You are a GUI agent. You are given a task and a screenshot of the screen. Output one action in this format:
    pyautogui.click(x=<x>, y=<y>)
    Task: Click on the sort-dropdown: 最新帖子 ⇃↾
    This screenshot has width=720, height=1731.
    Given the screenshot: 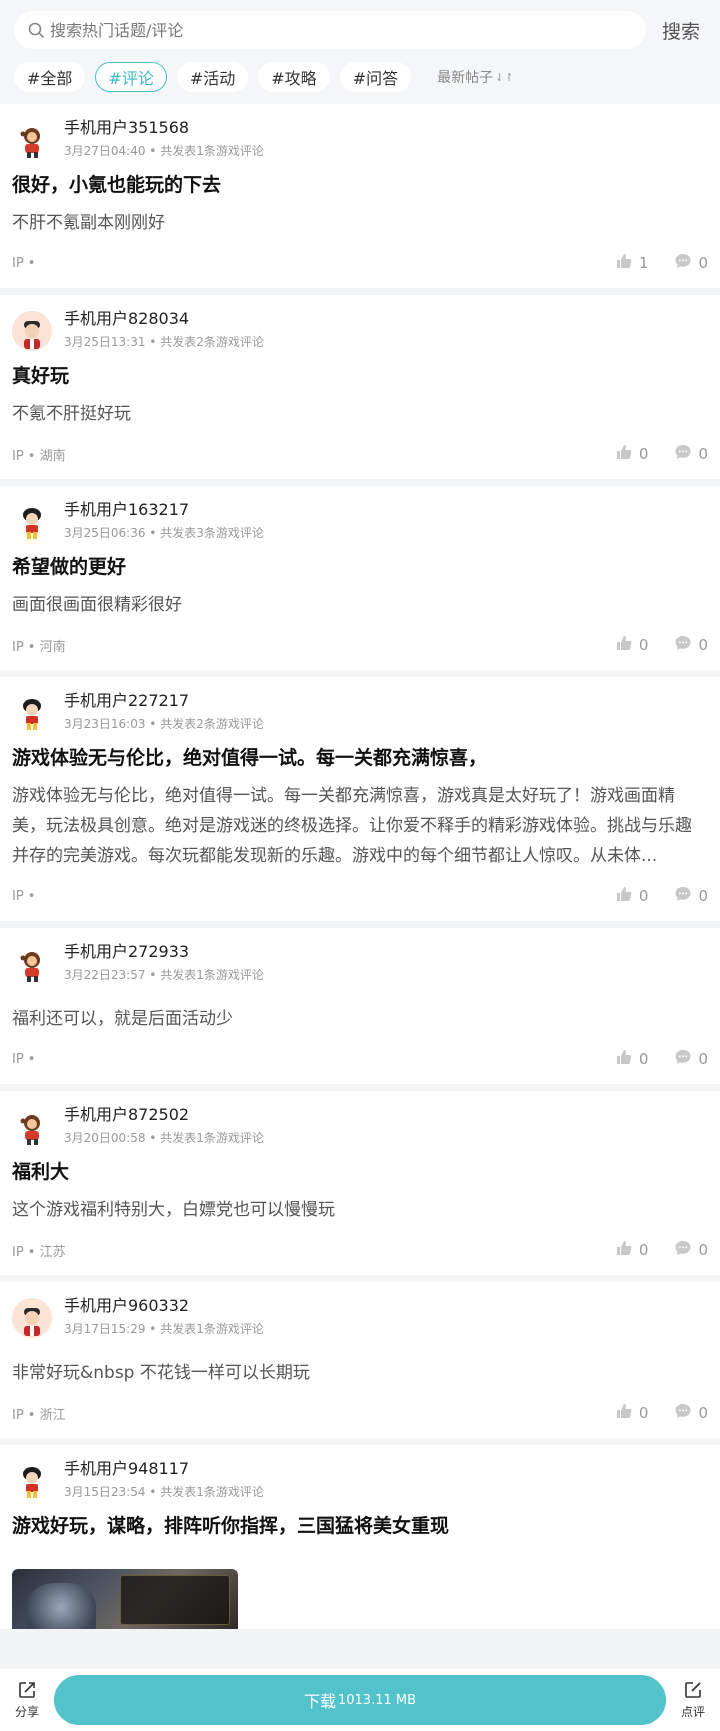 What is the action you would take?
    pyautogui.click(x=475, y=77)
    